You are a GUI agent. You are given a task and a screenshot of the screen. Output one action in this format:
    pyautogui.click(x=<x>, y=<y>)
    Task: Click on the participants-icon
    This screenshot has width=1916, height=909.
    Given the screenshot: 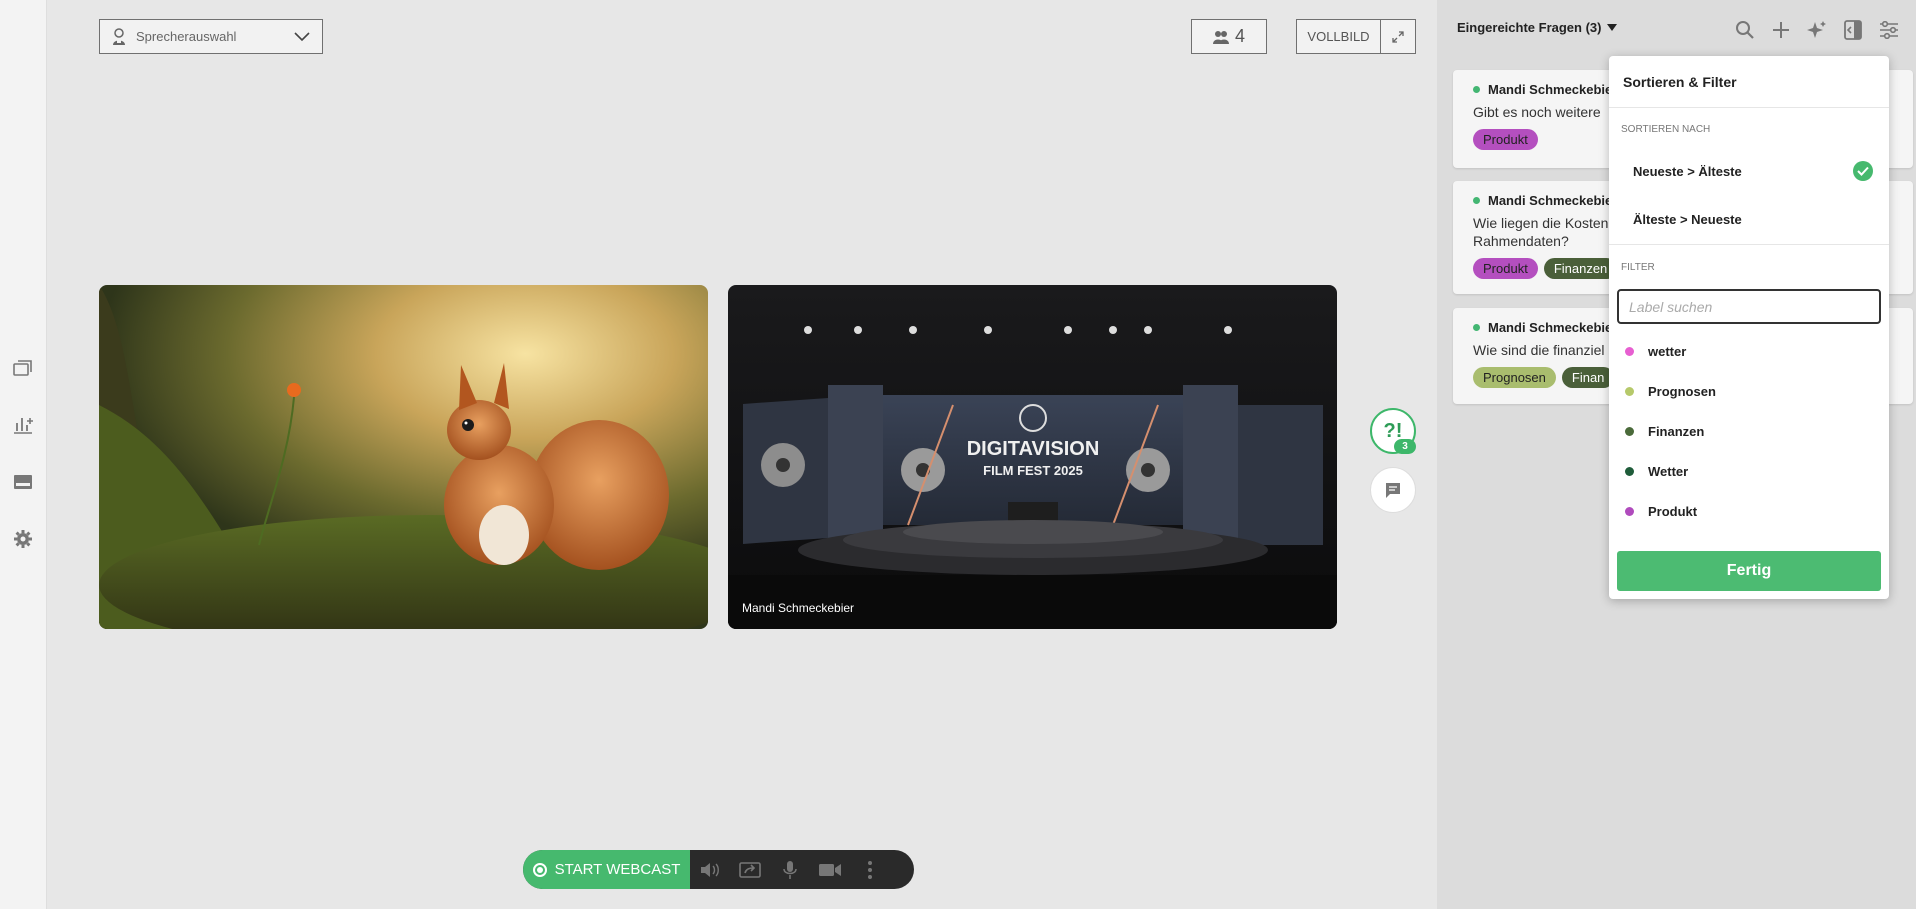 What is the action you would take?
    pyautogui.click(x=1220, y=37)
    